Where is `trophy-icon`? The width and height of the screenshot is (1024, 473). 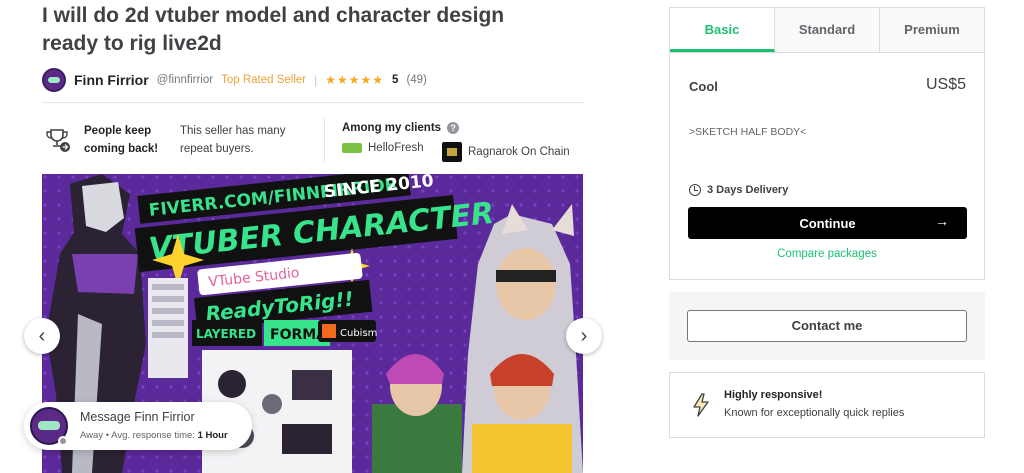 trophy-icon is located at coordinates (58, 140).